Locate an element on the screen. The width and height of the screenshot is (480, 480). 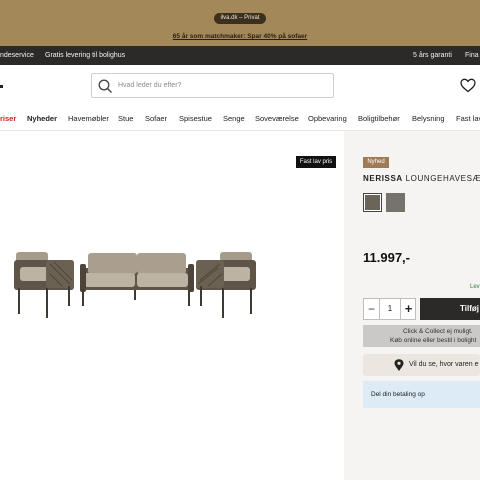
quantity-value: 1 is located at coordinates (390, 309).